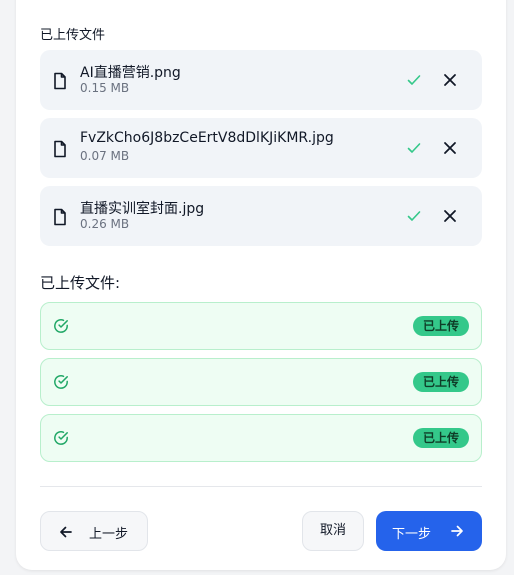  Describe the element at coordinates (457, 531) in the screenshot. I see `arrow-right-icon` at that location.